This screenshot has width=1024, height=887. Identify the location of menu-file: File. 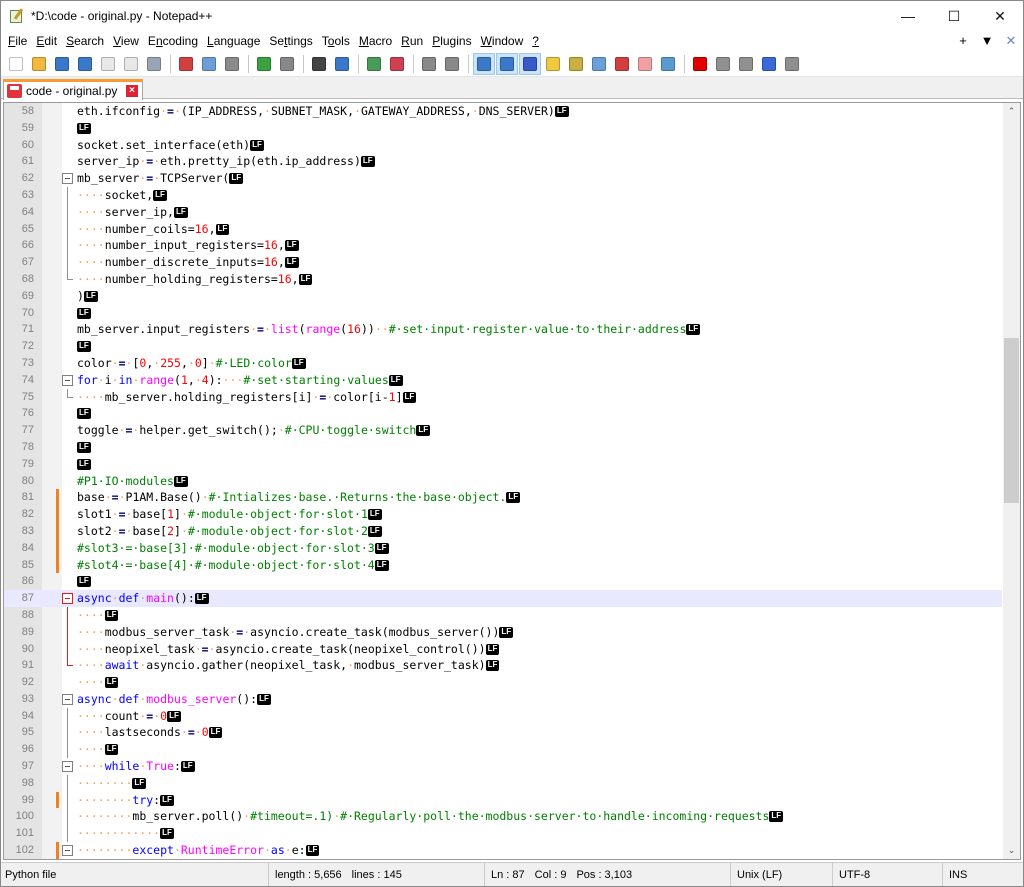
(19, 41).